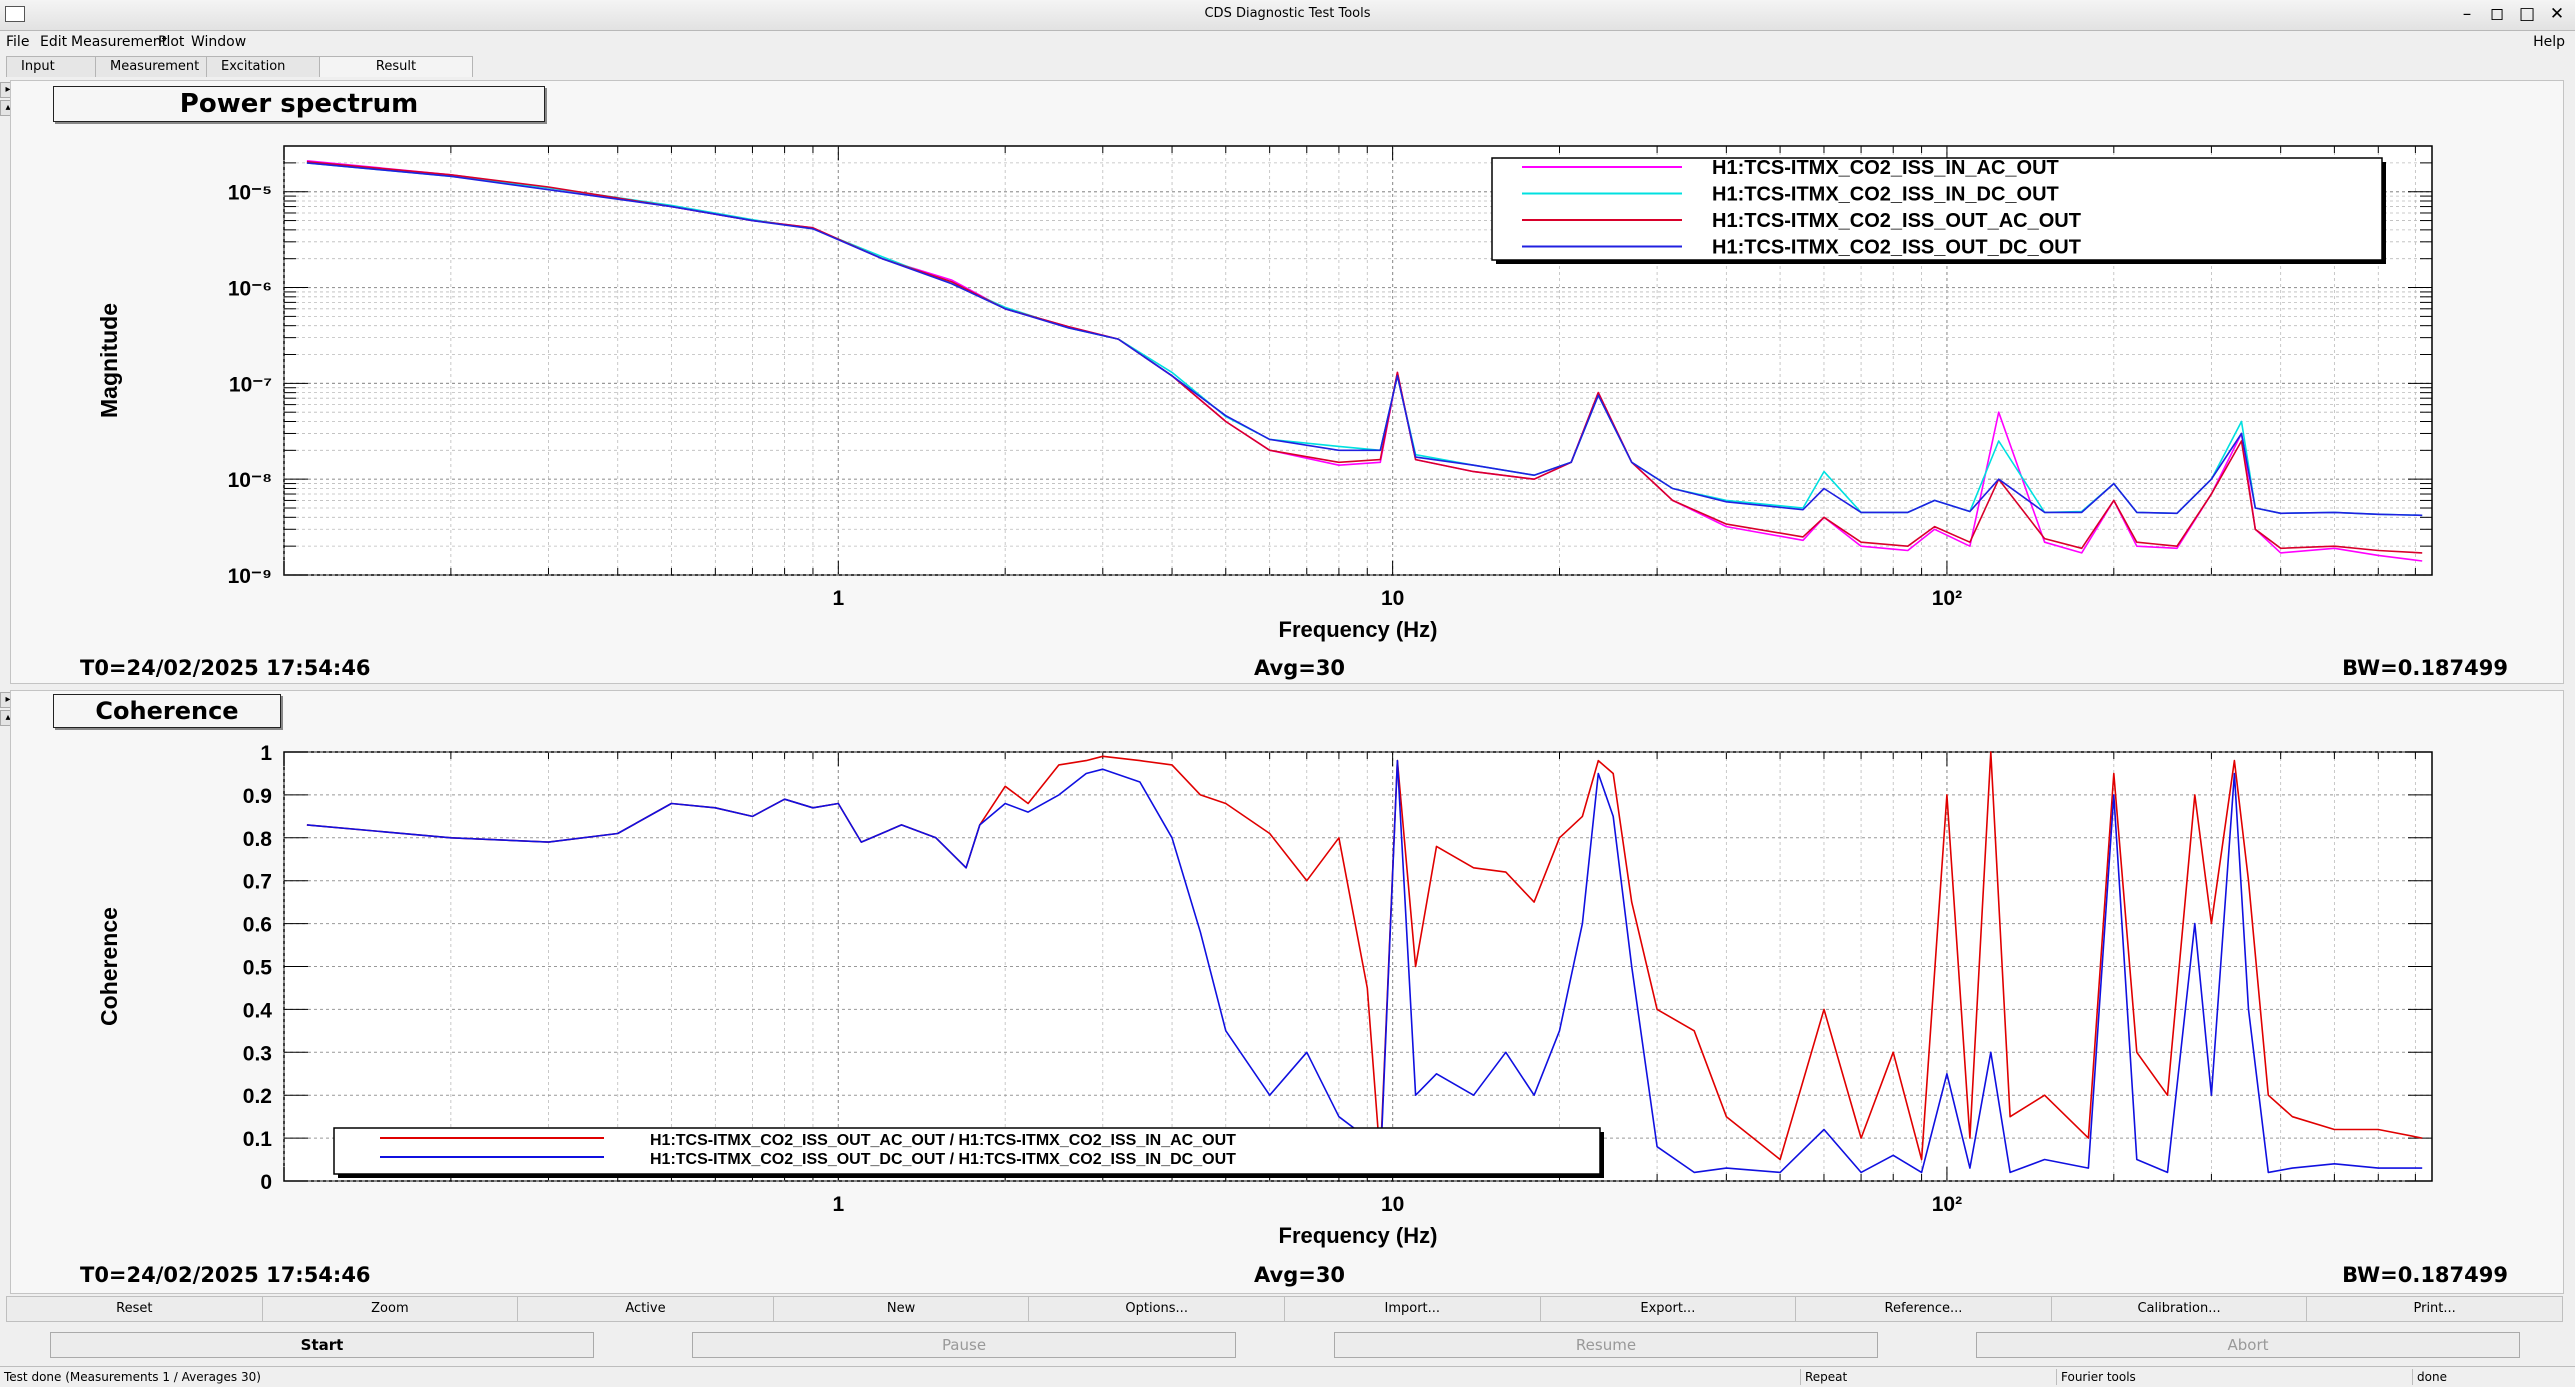 This screenshot has width=2575, height=1387. I want to click on menu-window: Window, so click(218, 42).